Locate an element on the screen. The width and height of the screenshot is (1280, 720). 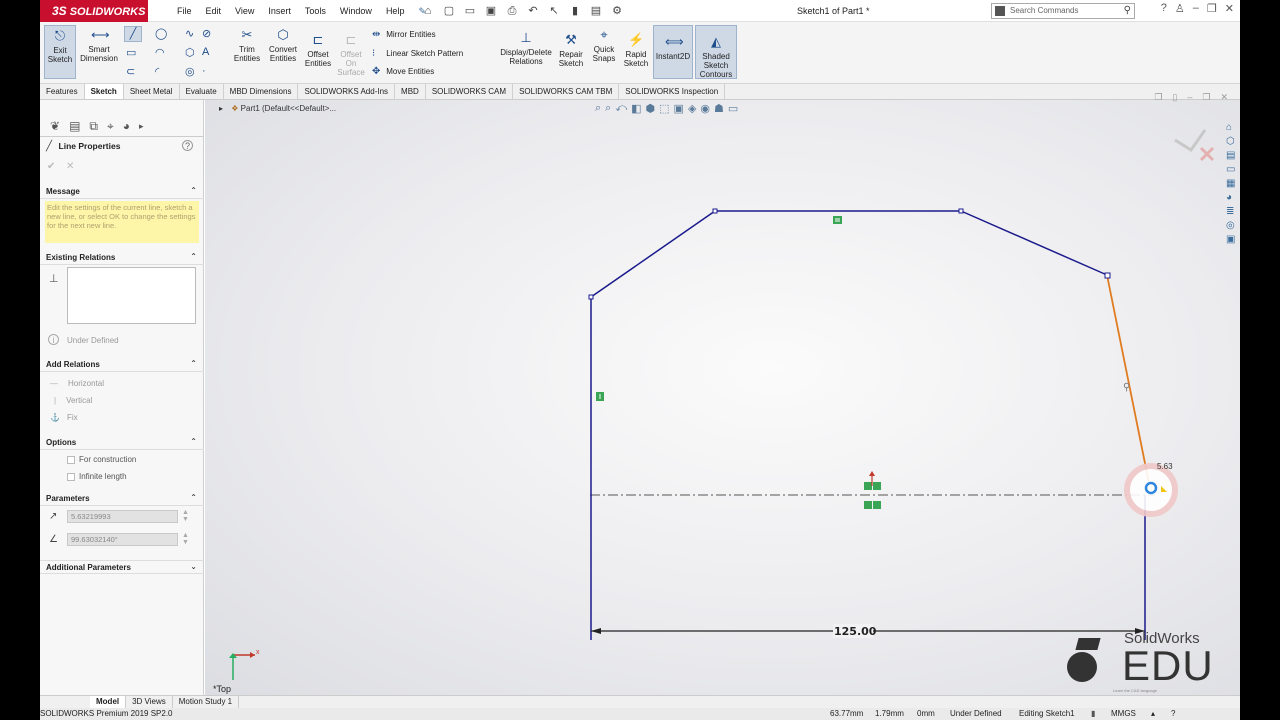
tab-solidworks-cam: SOLIDWORKS CAM is located at coordinates (470, 91).